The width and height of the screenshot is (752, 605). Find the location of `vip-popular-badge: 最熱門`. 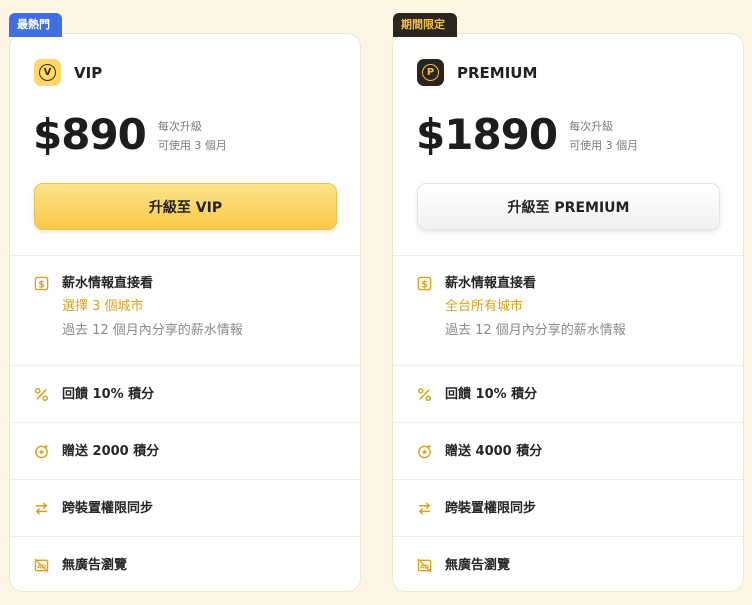

vip-popular-badge: 最熱門 is located at coordinates (35, 25).